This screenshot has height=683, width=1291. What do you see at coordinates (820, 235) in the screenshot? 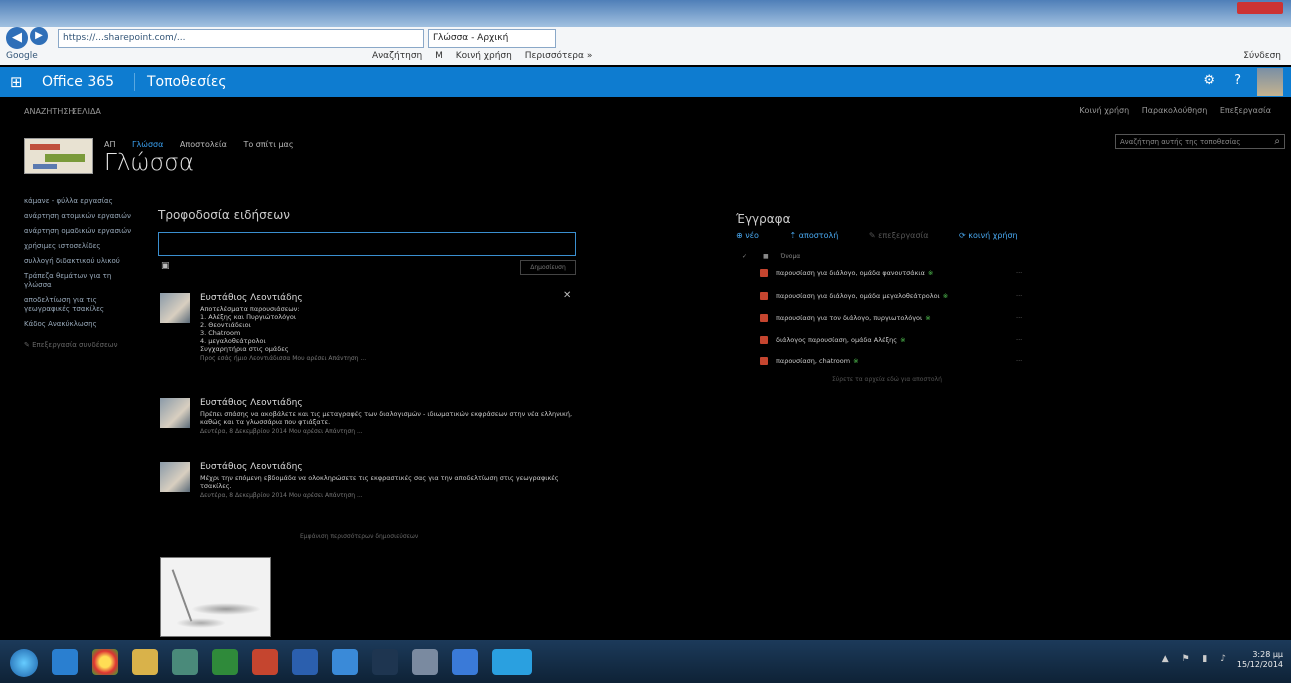
I see `upload-button: ⇡ αποστολή` at bounding box center [820, 235].